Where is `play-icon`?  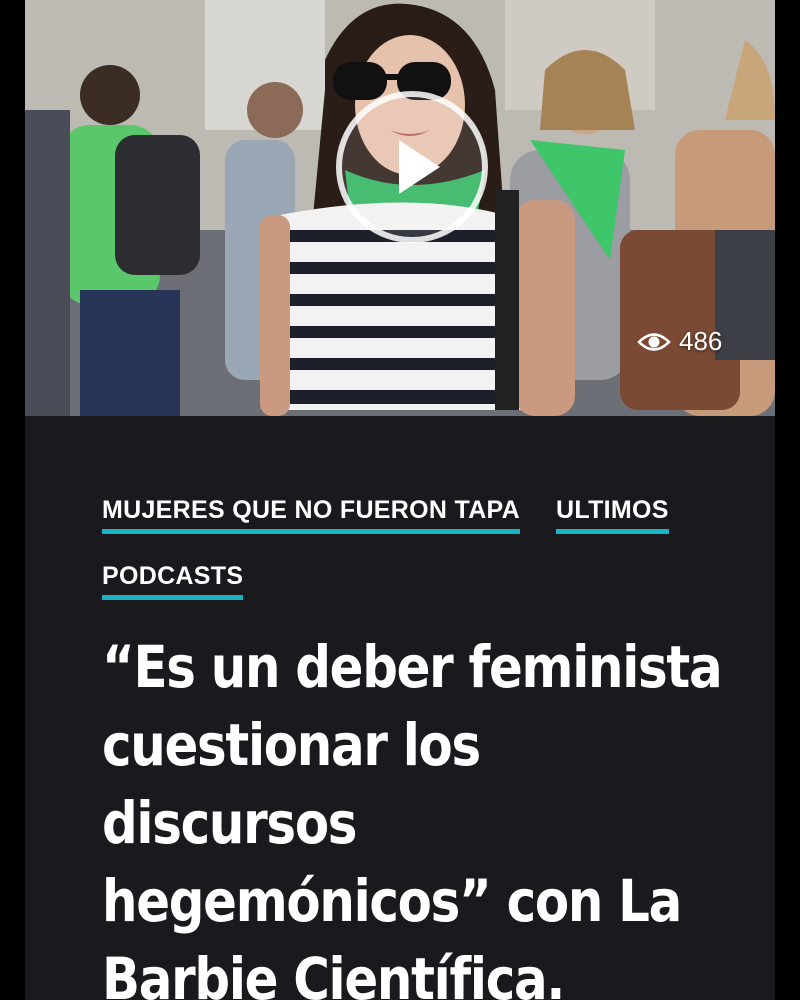 play-icon is located at coordinates (412, 167).